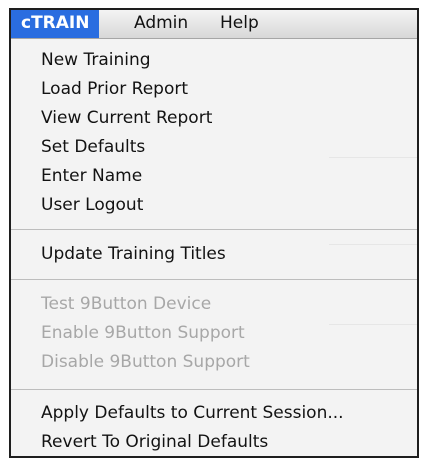  I want to click on menu-item-enable-9button-support: Enable 9Button Support, so click(143, 333).